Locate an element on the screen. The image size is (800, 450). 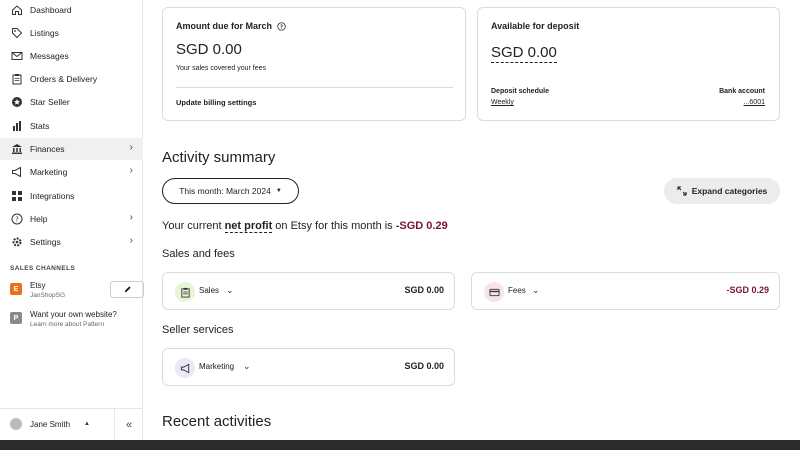
sidebar-item-label: Listings is located at coordinates (44, 33).